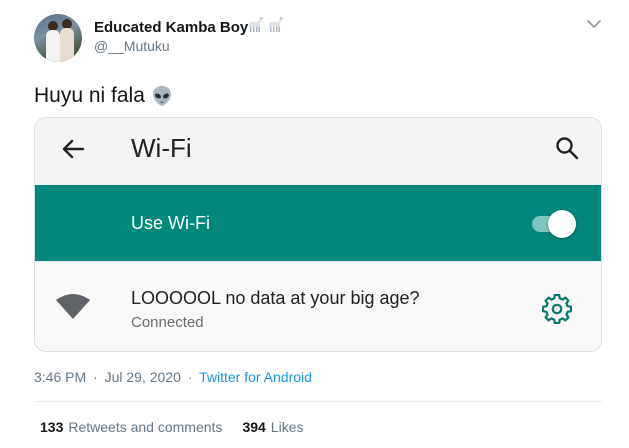 The image size is (629, 448). Describe the element at coordinates (145, 427) in the screenshot. I see `retweets-label: Retweets and comments` at that location.